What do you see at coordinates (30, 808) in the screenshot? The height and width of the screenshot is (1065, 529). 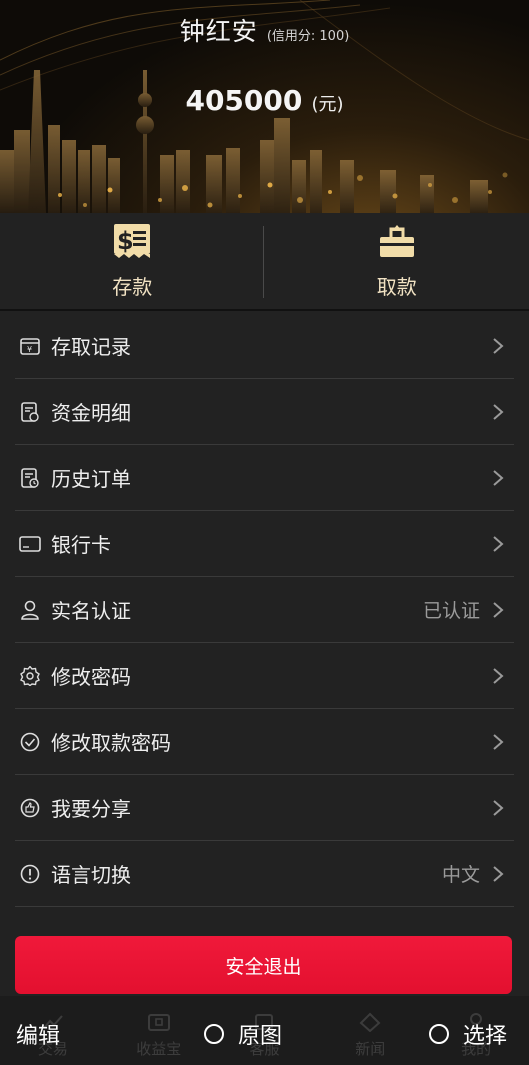 I see `thumbs-up-icon` at bounding box center [30, 808].